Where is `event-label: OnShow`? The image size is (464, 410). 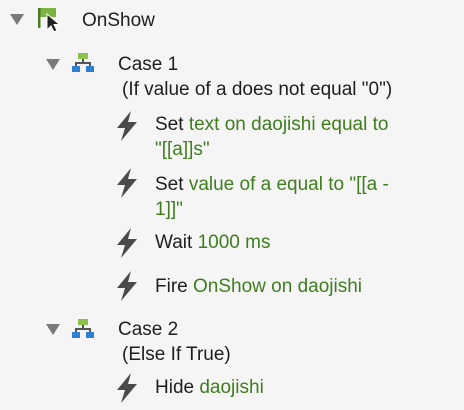 event-label: OnShow is located at coordinates (118, 20).